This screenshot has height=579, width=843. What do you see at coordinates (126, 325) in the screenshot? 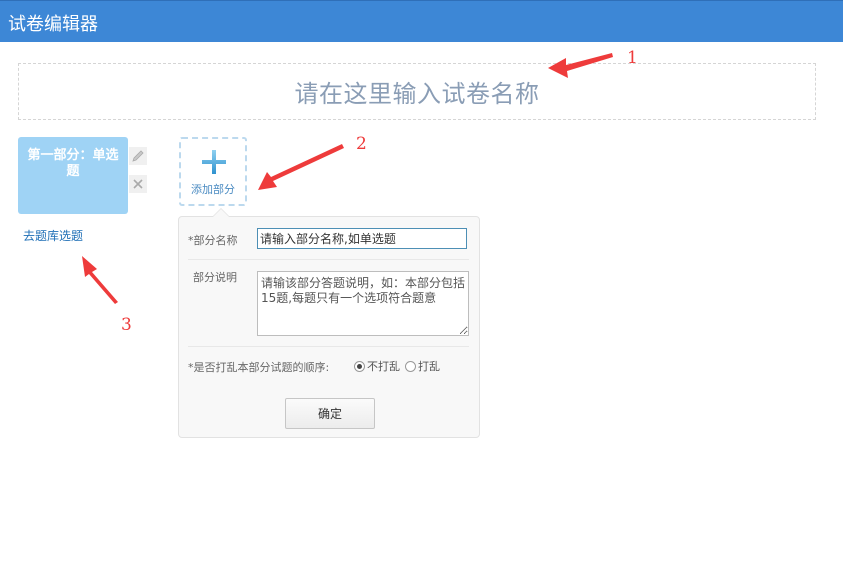
I see `annotation-label-3: 3` at bounding box center [126, 325].